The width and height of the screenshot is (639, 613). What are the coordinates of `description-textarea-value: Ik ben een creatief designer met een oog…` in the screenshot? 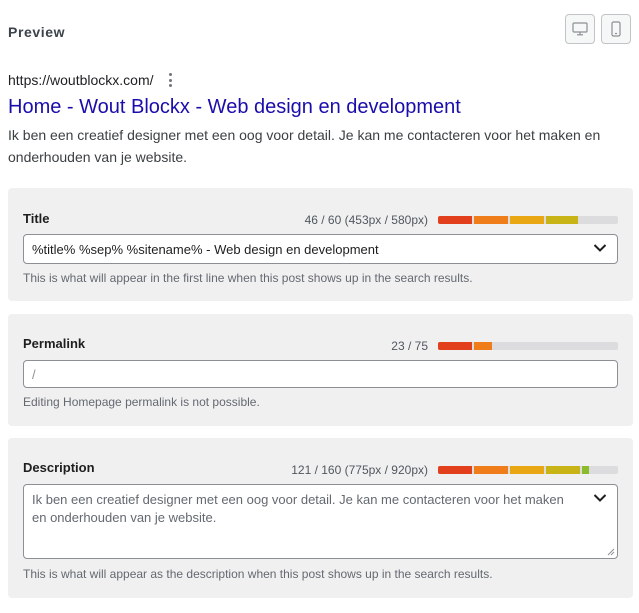 It's located at (298, 508).